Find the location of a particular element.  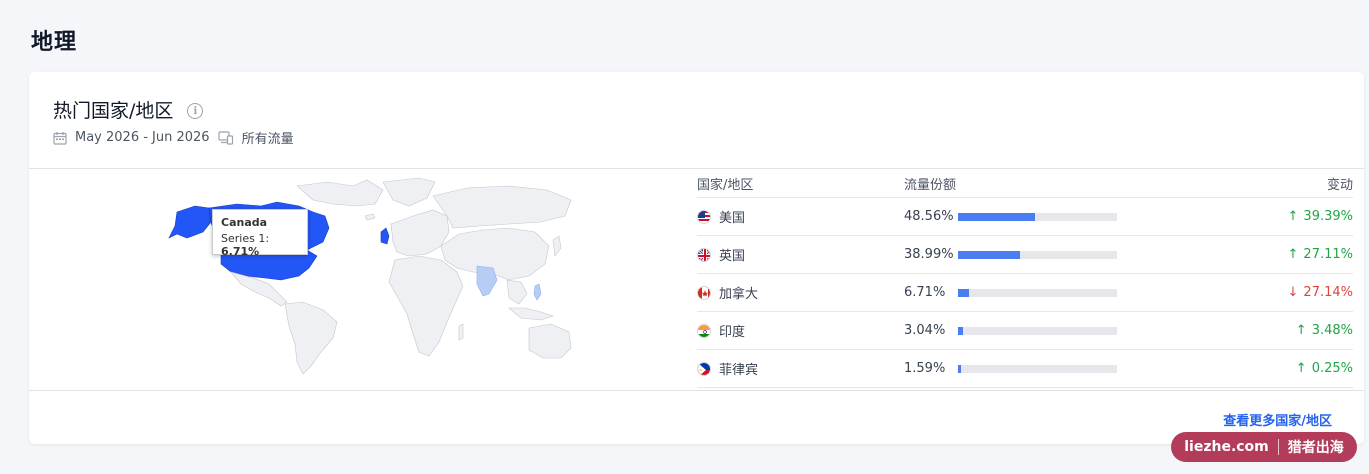

table-header: 国家/地区 流量份额 变动 is located at coordinates (1025, 184).